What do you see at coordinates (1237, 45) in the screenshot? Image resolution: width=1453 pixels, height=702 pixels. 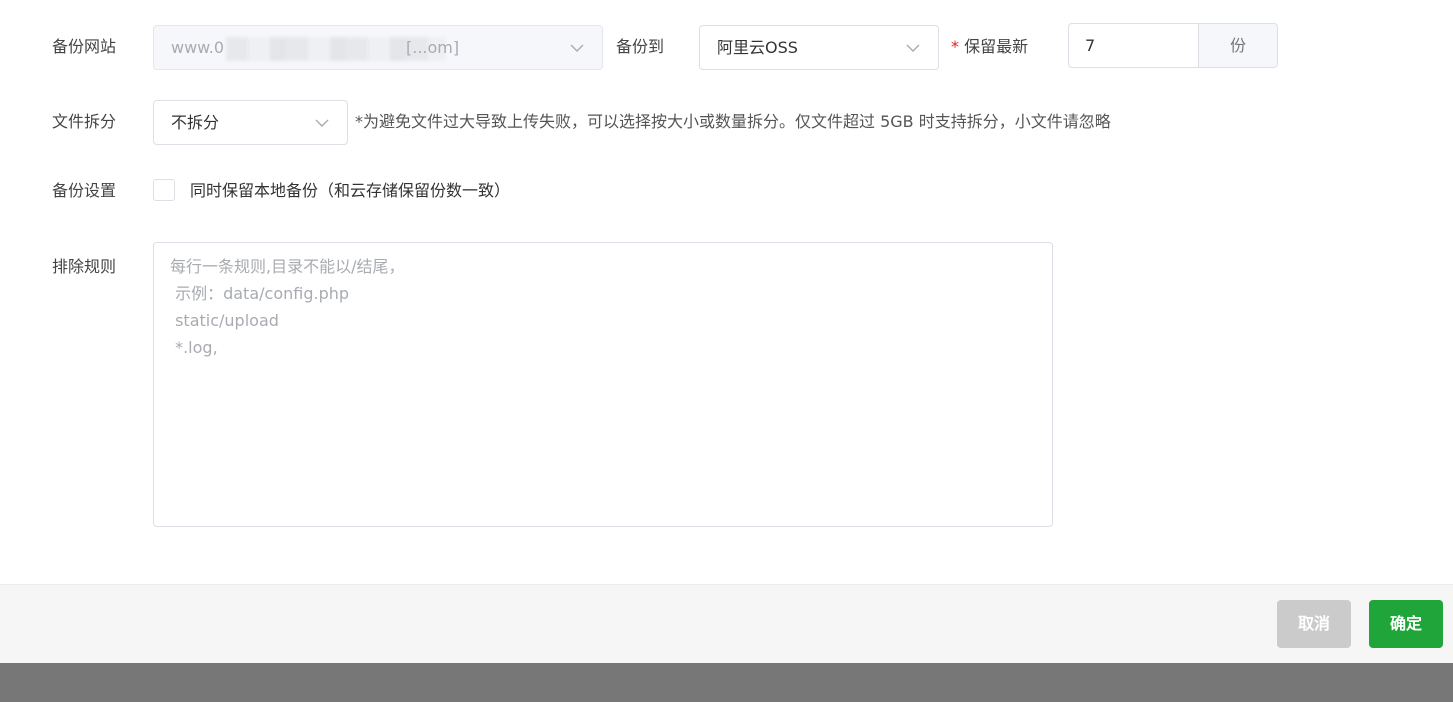 I see `keep-count-unit: 份` at bounding box center [1237, 45].